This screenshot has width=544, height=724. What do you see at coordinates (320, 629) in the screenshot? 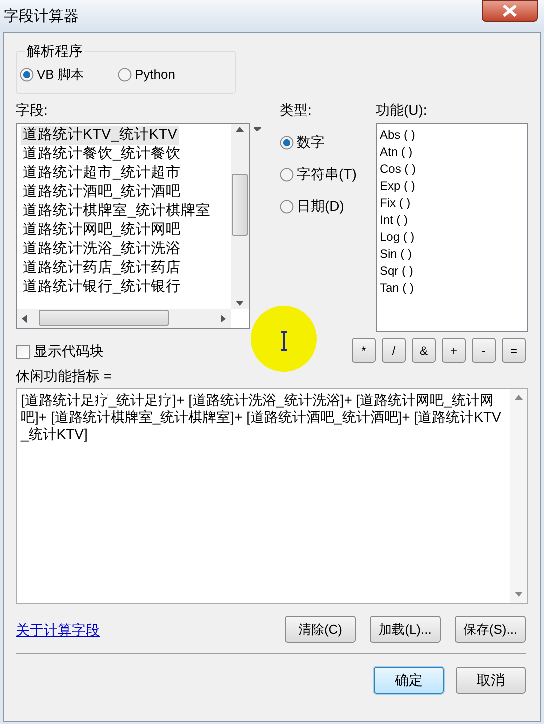
I see `file-button: 清除(C)` at bounding box center [320, 629].